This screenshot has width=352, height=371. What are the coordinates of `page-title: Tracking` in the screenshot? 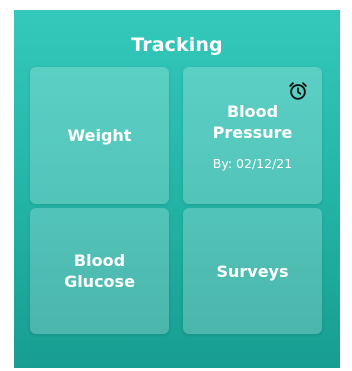 It's located at (177, 45).